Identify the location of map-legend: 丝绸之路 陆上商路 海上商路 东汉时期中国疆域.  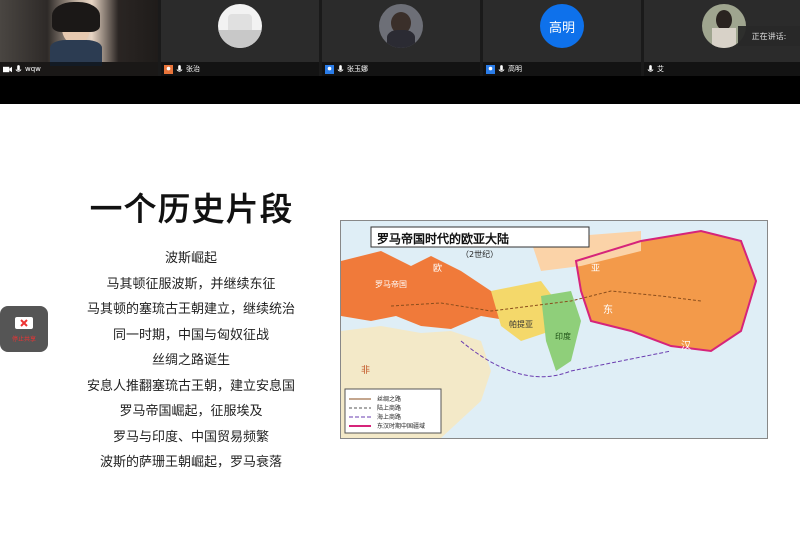
(401, 413).